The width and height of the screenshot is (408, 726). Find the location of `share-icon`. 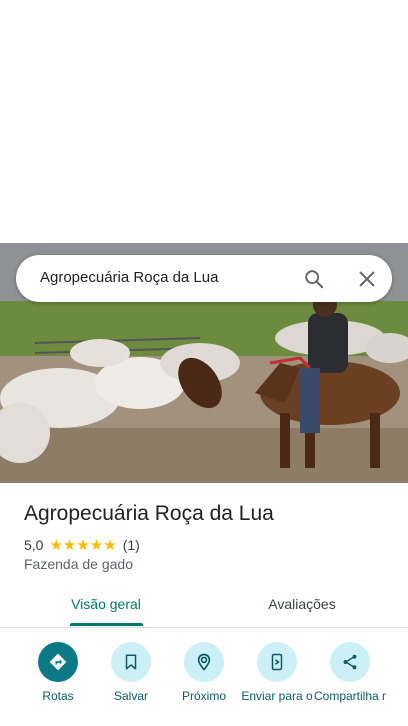

share-icon is located at coordinates (350, 662).